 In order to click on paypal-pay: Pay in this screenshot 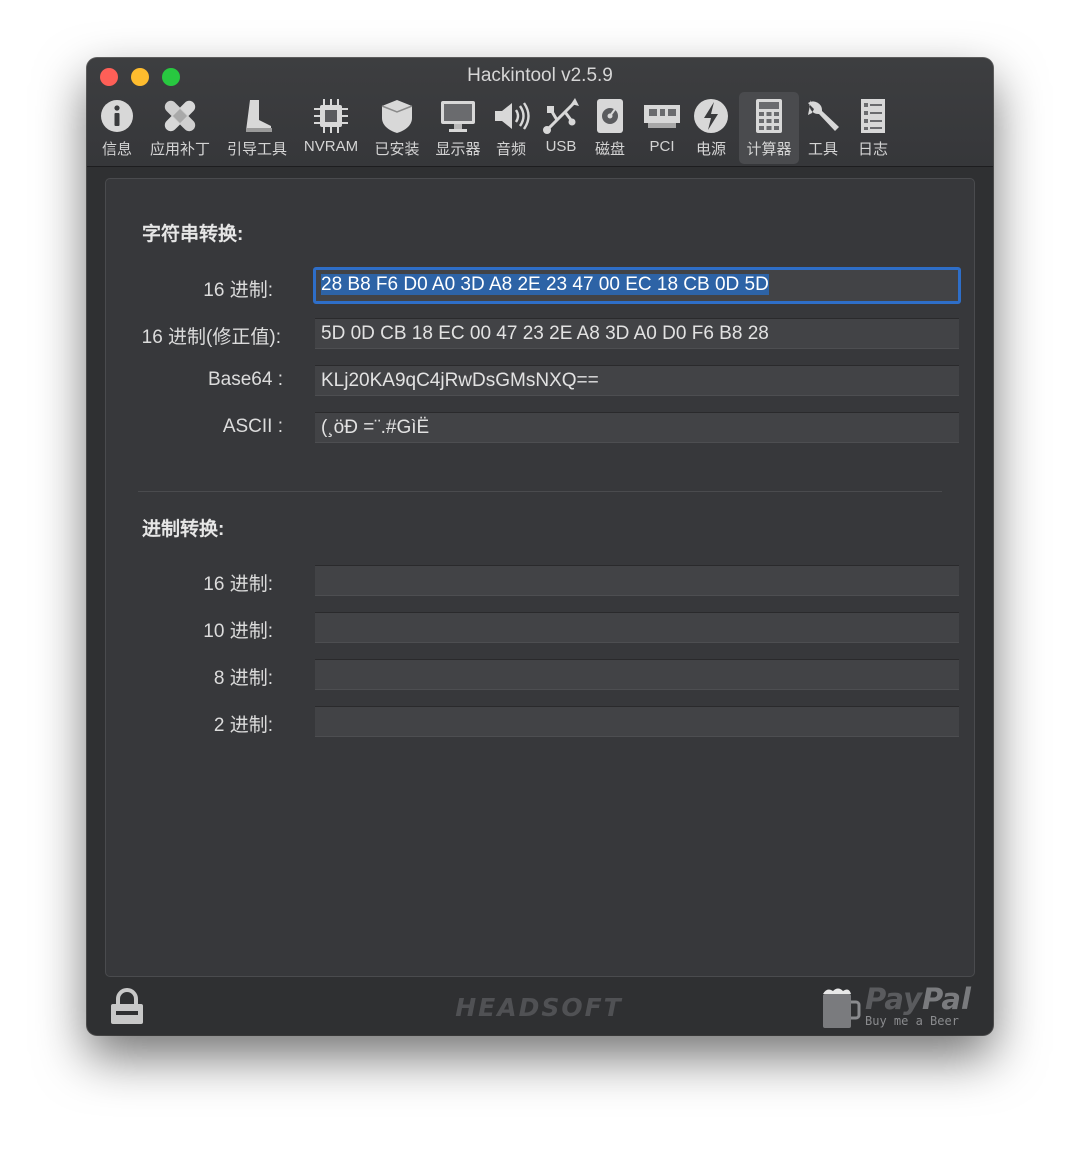, I will do `click(893, 999)`.